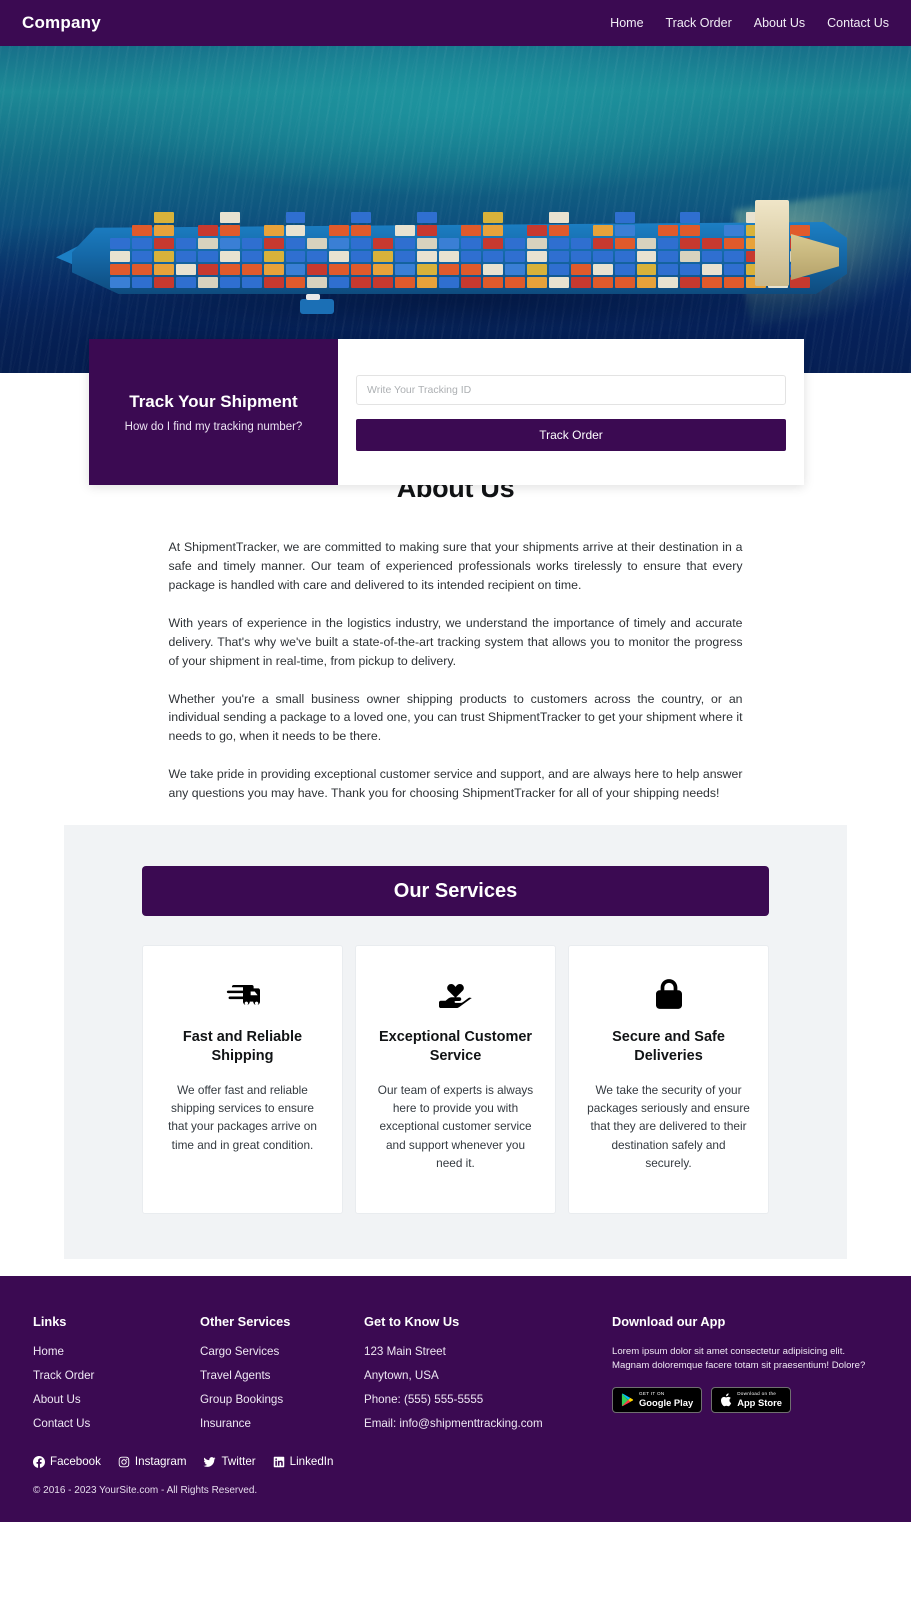 The image size is (911, 1600). What do you see at coordinates (759, 1402) in the screenshot?
I see `app-store-label: App Store` at bounding box center [759, 1402].